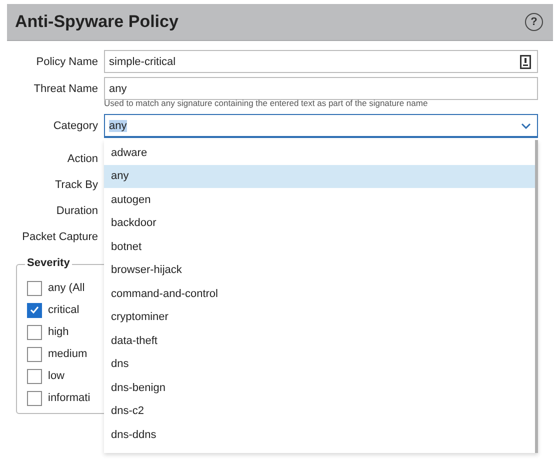 The width and height of the screenshot is (560, 459). Describe the element at coordinates (48, 263) in the screenshot. I see `group-legend: Severity` at that location.